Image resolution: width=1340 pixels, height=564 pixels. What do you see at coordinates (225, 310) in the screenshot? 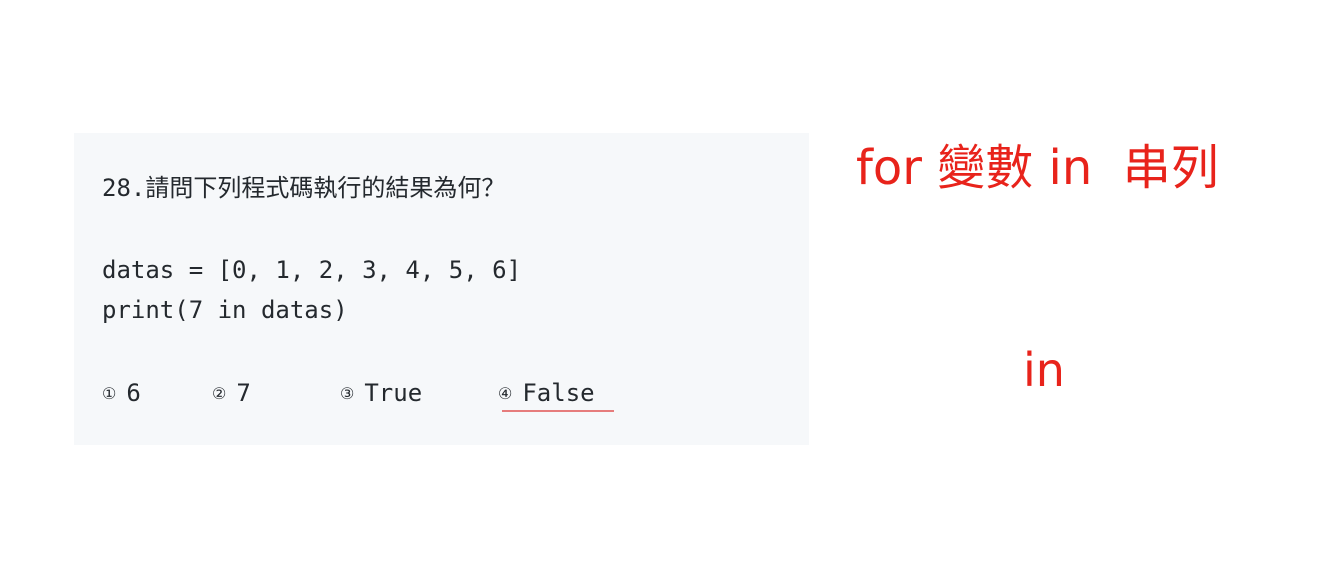
I see `code-line: print(7 in datas)` at bounding box center [225, 310].